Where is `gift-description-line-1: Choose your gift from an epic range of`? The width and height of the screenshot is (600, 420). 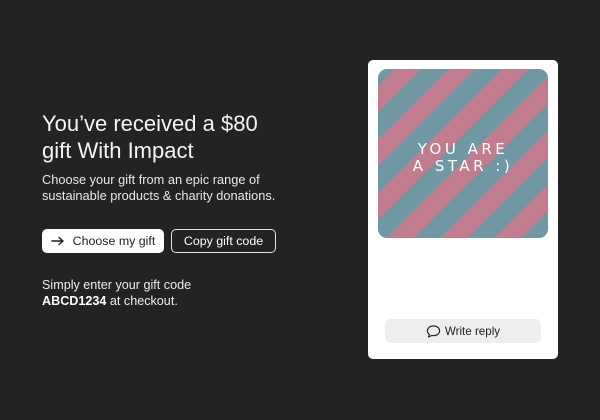
gift-description-line-1: Choose your gift from an epic range of is located at coordinates (151, 179).